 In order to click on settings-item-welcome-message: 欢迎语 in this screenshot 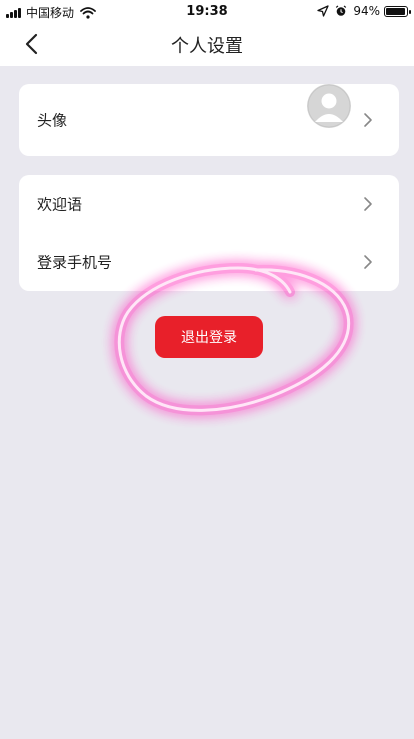, I will do `click(209, 204)`.